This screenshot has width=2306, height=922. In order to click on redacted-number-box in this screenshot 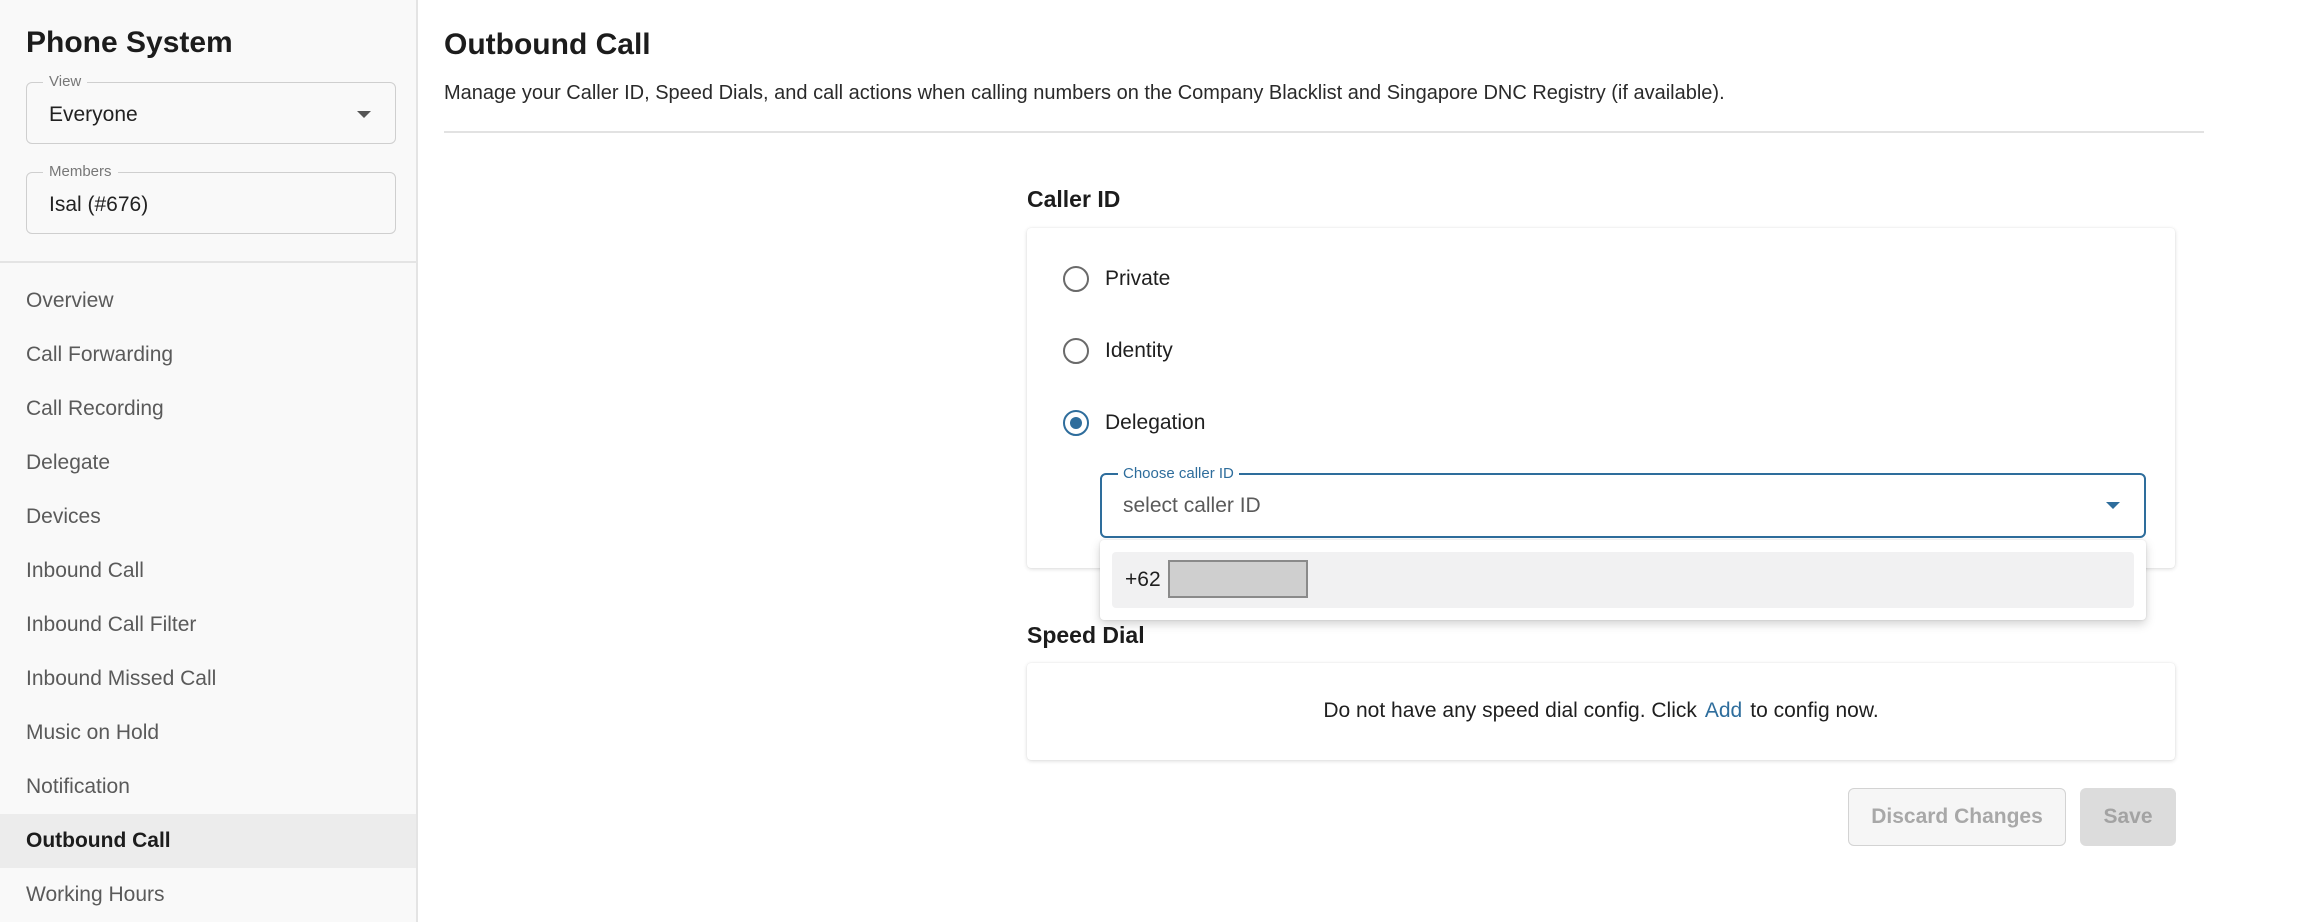, I will do `click(1238, 579)`.